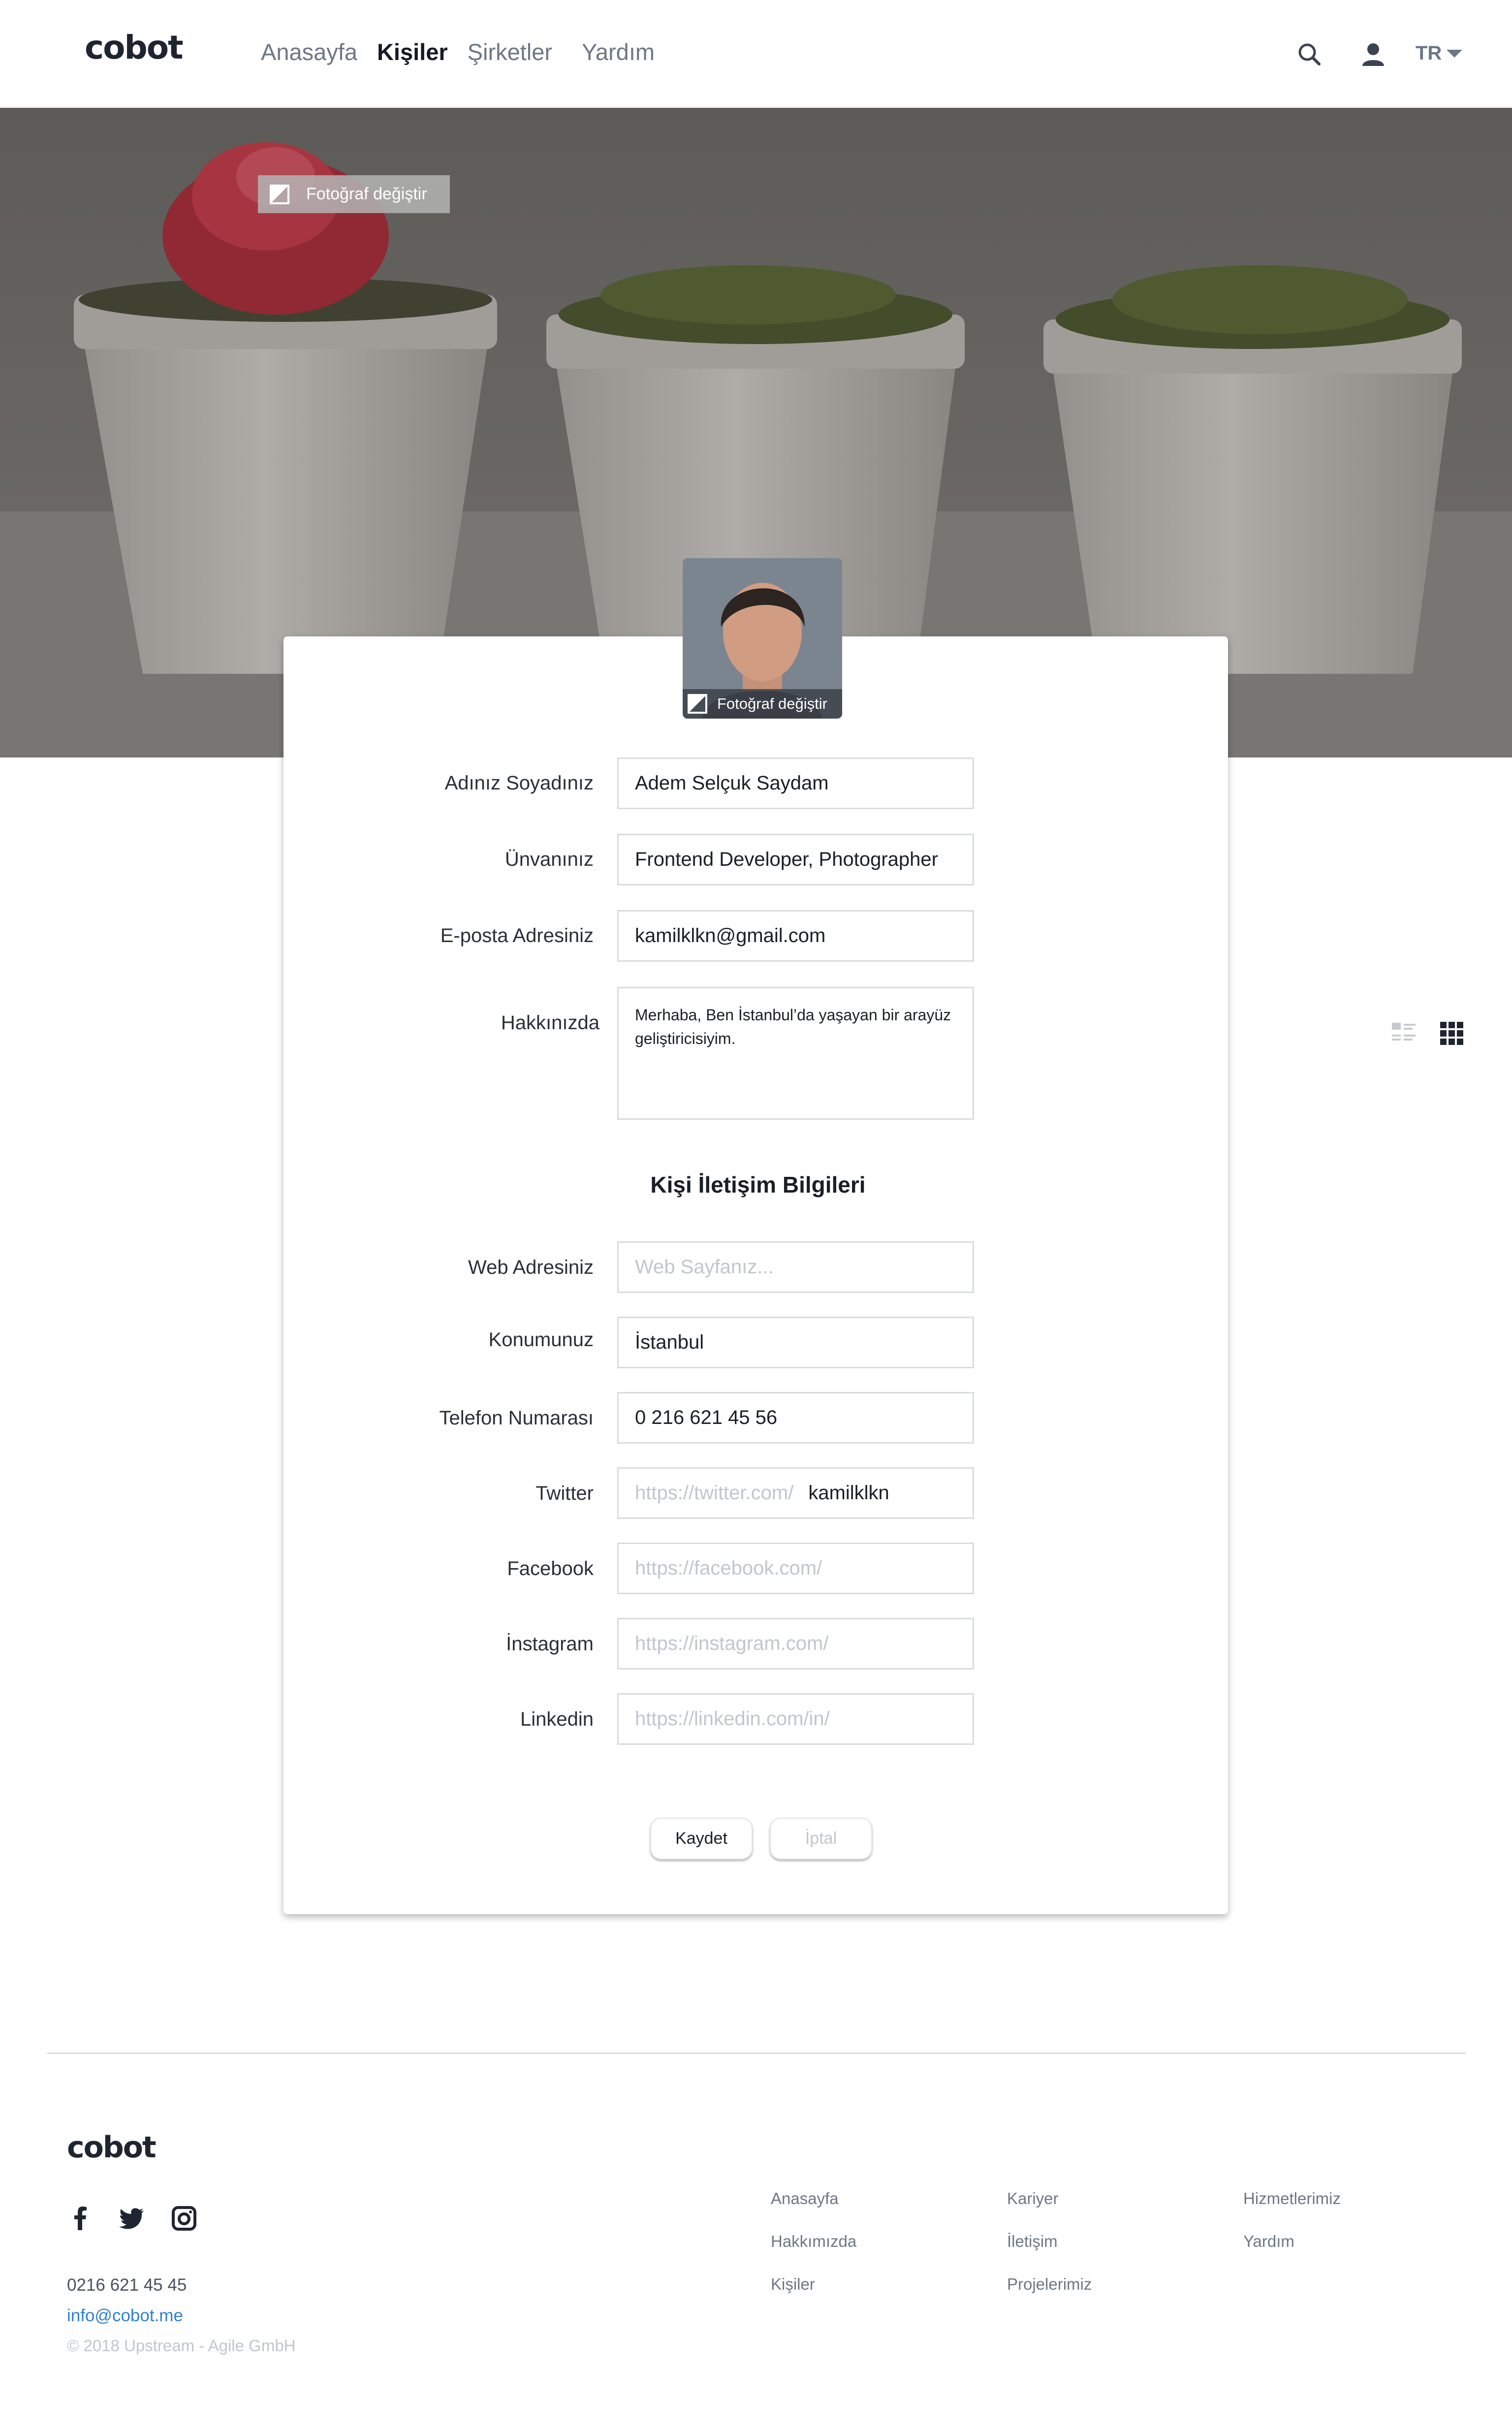 The height and width of the screenshot is (2429, 1512). I want to click on instagram-label: İnstagram, so click(550, 1644).